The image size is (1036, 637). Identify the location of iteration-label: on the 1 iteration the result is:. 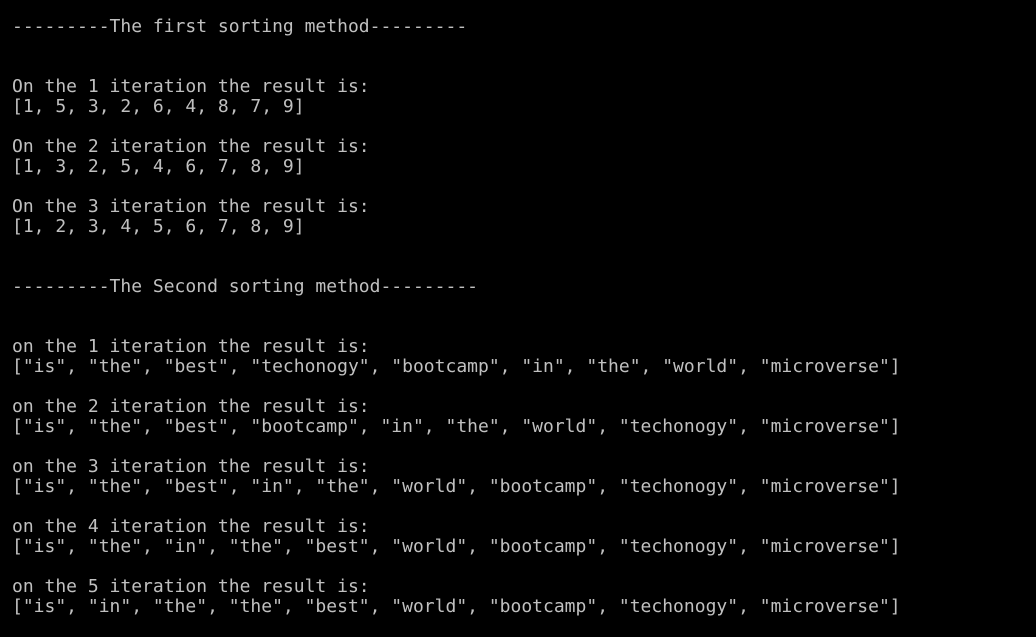
(191, 346).